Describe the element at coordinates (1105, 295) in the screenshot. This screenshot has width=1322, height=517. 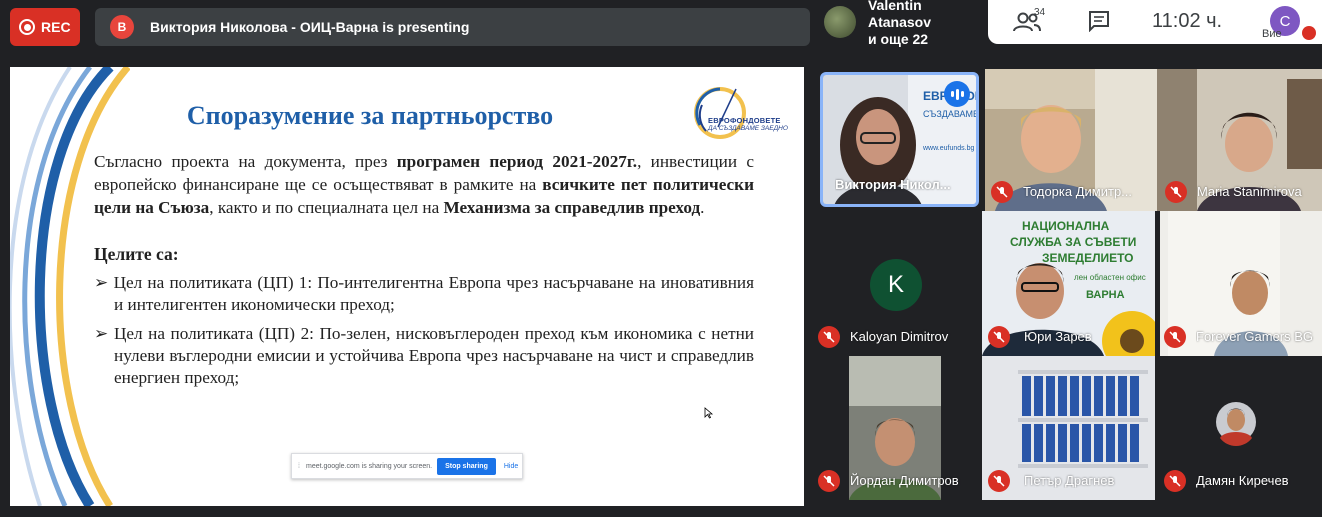
I see `background-text: ВАРНА` at that location.